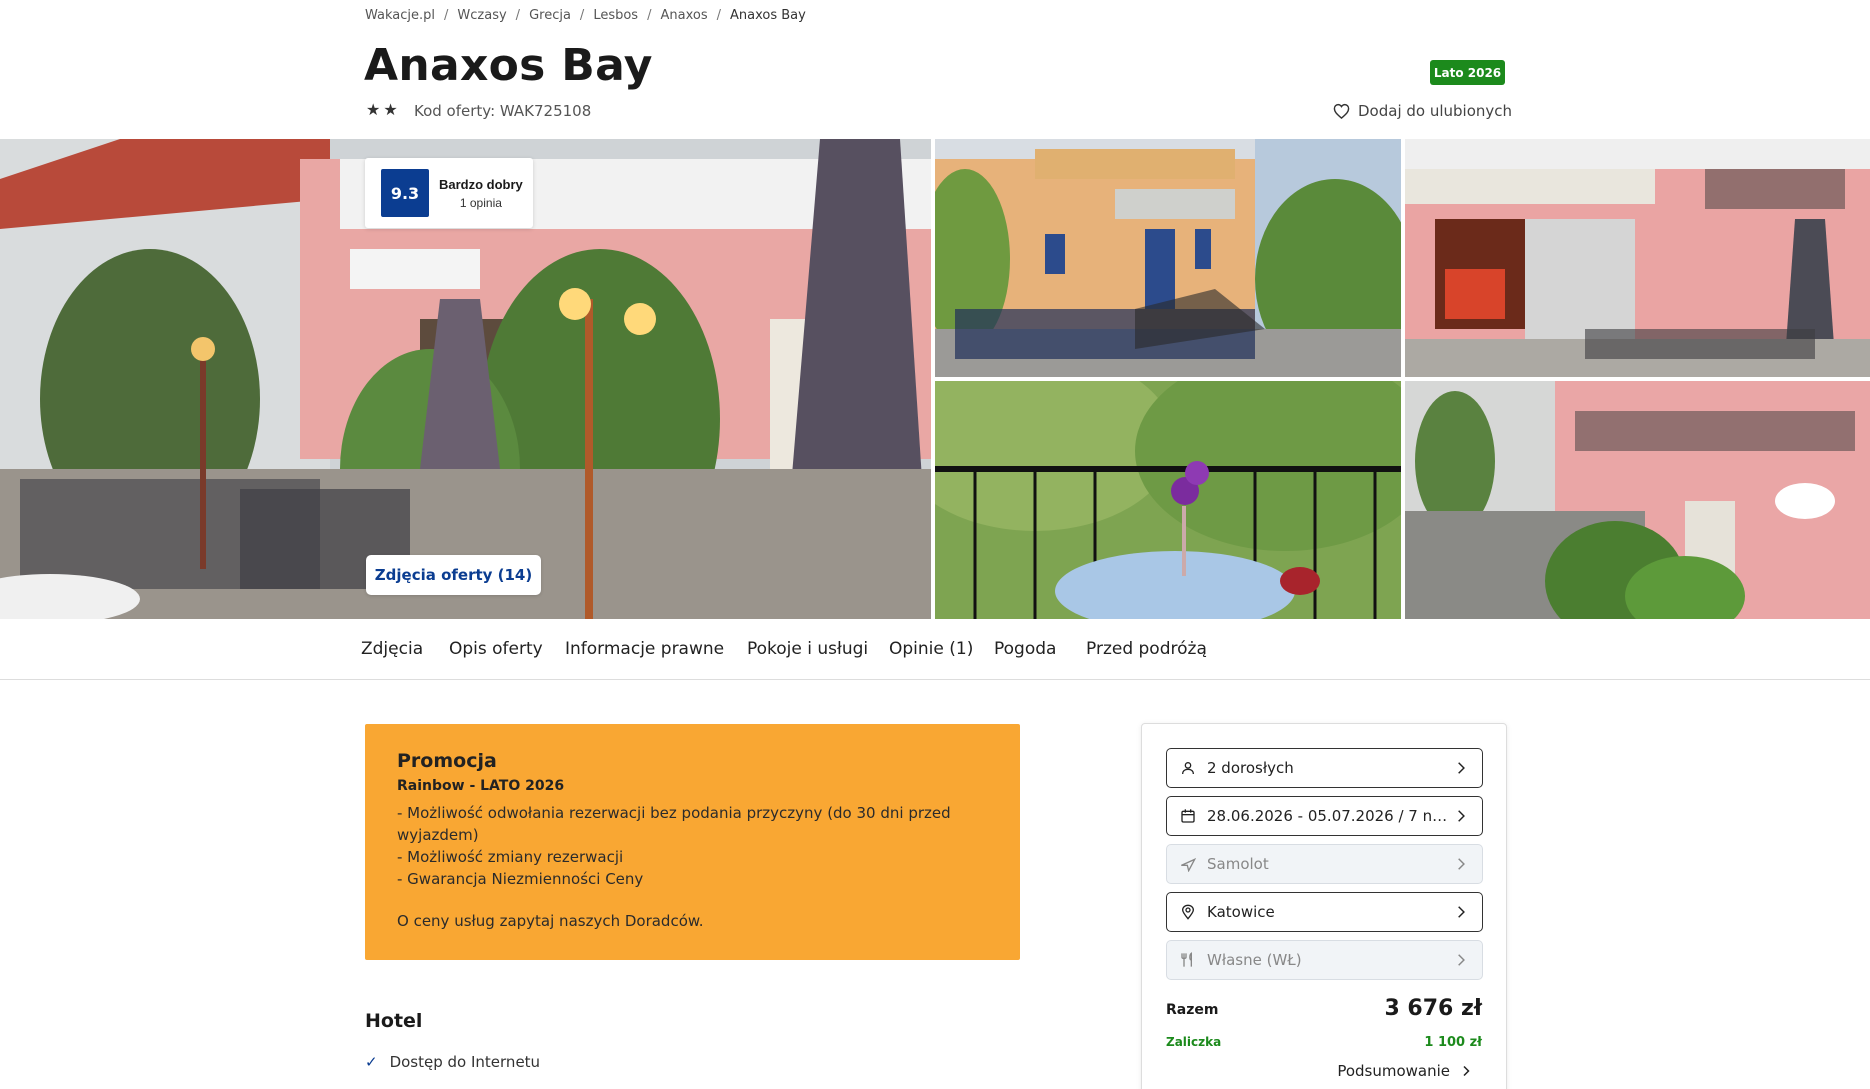 This screenshot has height=1089, width=1870. I want to click on departure-city-value: Katowice, so click(1241, 912).